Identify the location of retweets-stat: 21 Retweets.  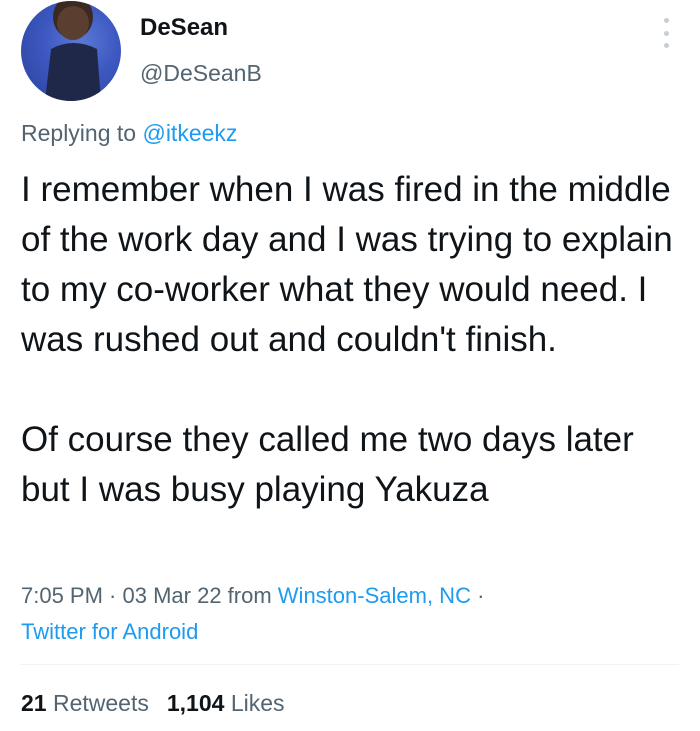
(85, 703).